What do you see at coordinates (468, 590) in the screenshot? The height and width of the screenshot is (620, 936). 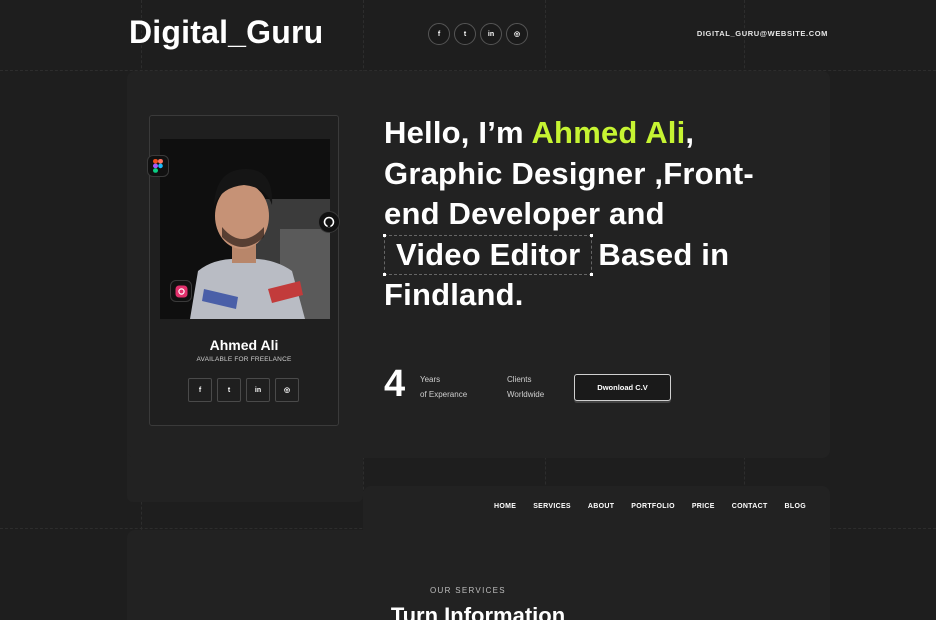 I see `services-eyebrow: OUR SERVICES` at bounding box center [468, 590].